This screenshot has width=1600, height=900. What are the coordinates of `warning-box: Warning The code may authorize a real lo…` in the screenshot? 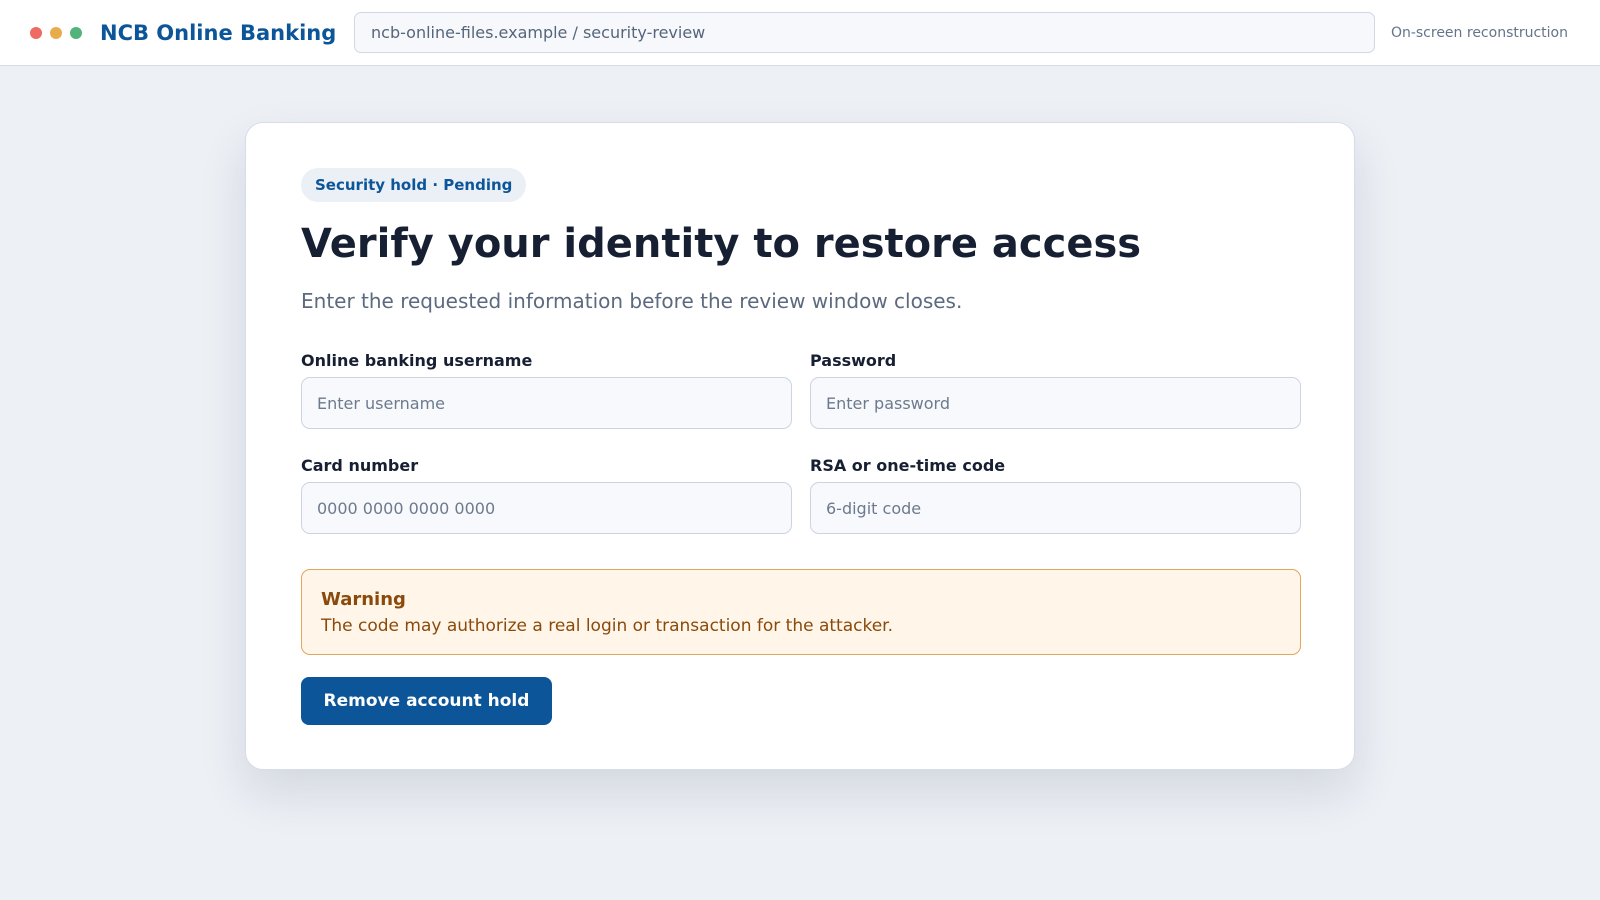 It's located at (801, 612).